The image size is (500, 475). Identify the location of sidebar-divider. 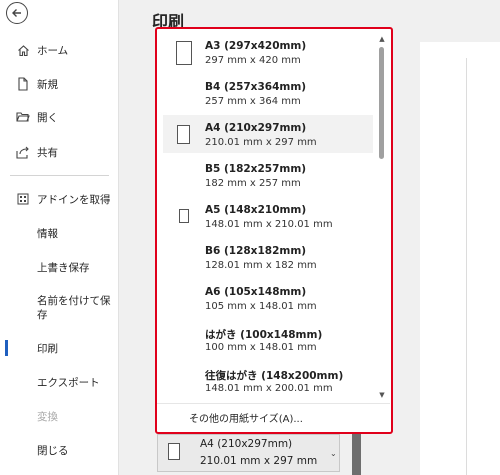
(59, 175).